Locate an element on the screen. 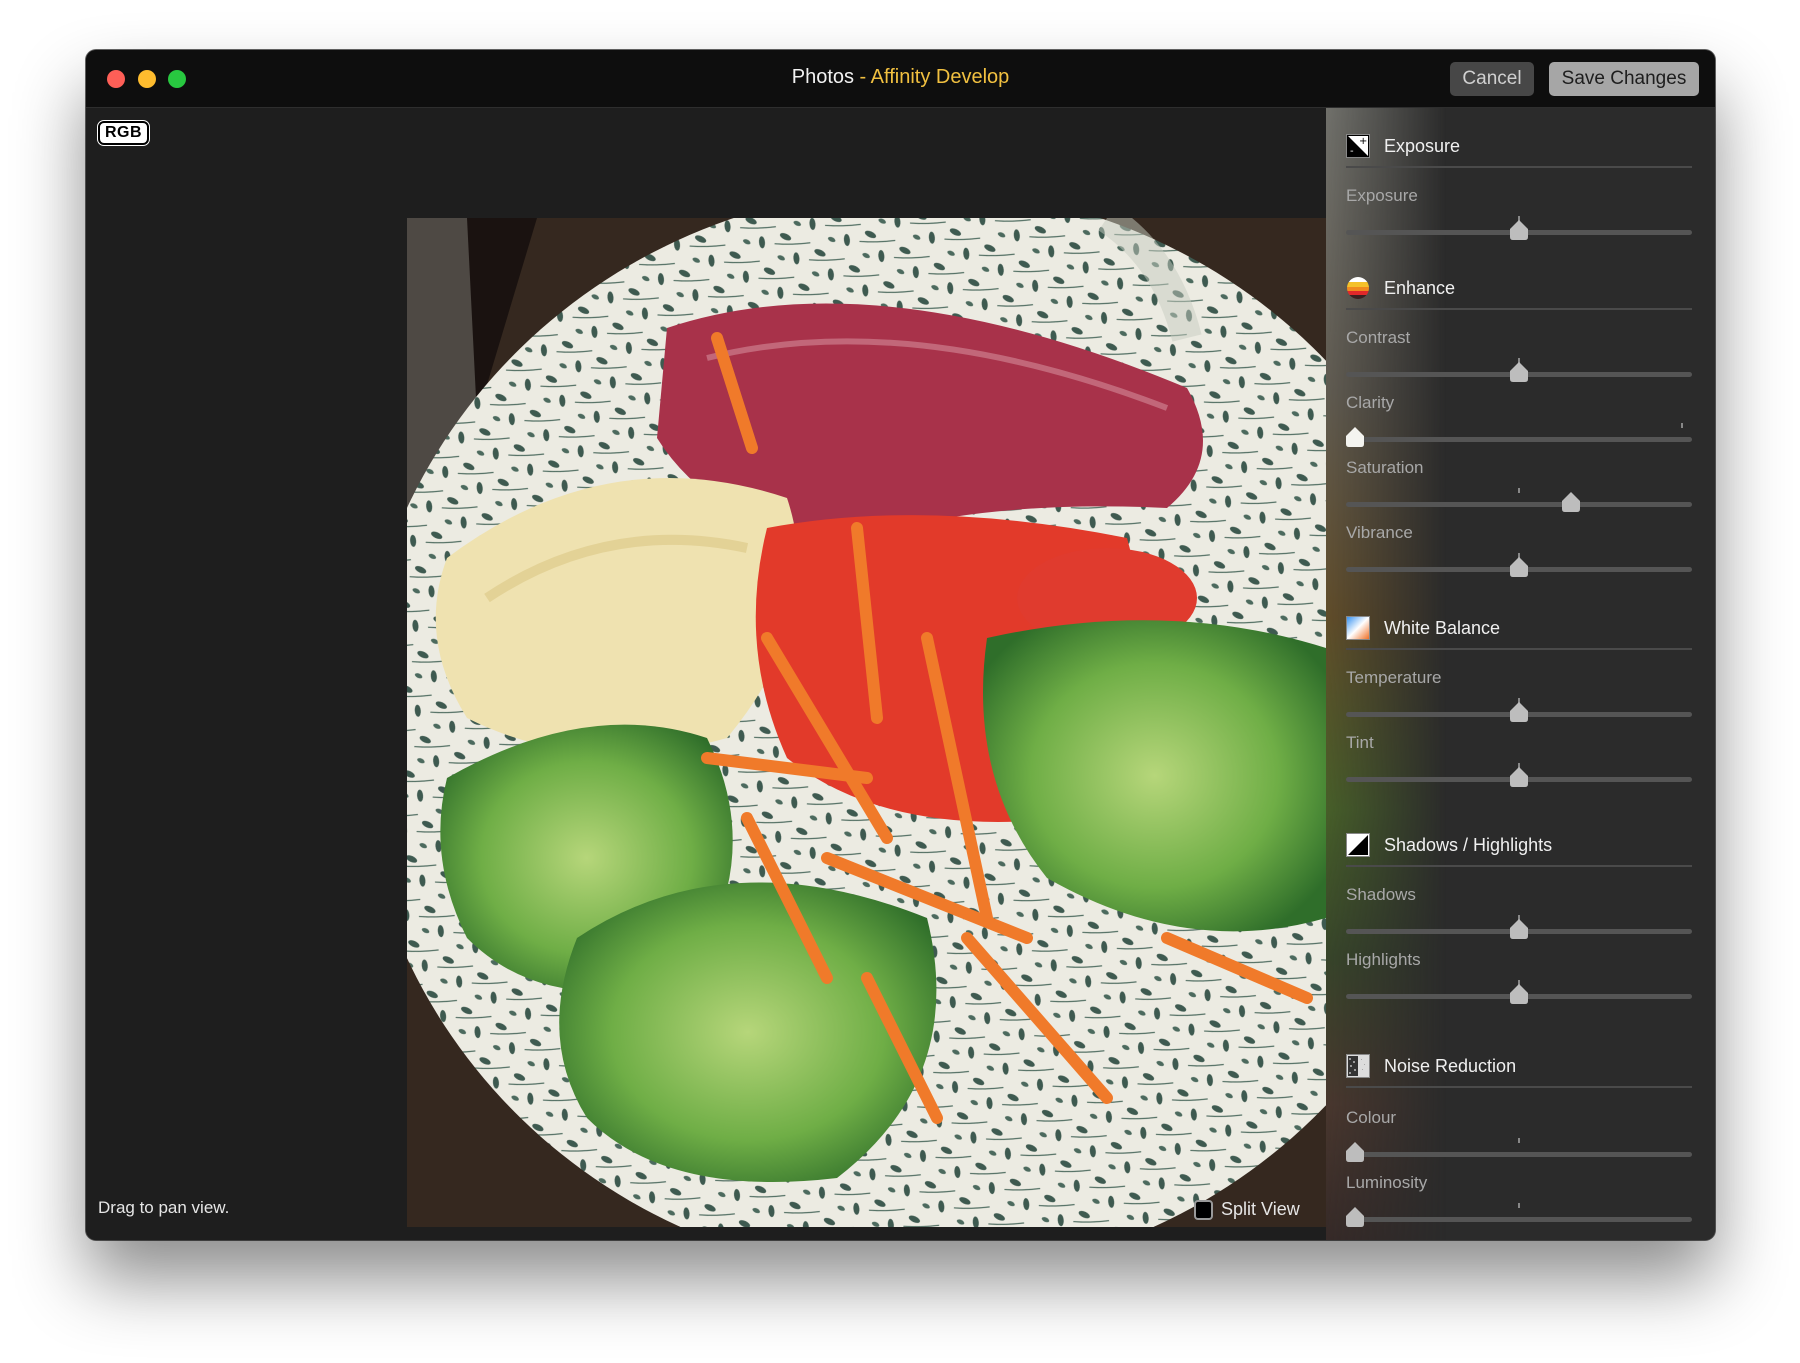 The height and width of the screenshot is (1363, 1800). shadows-highlights-icon is located at coordinates (1358, 845).